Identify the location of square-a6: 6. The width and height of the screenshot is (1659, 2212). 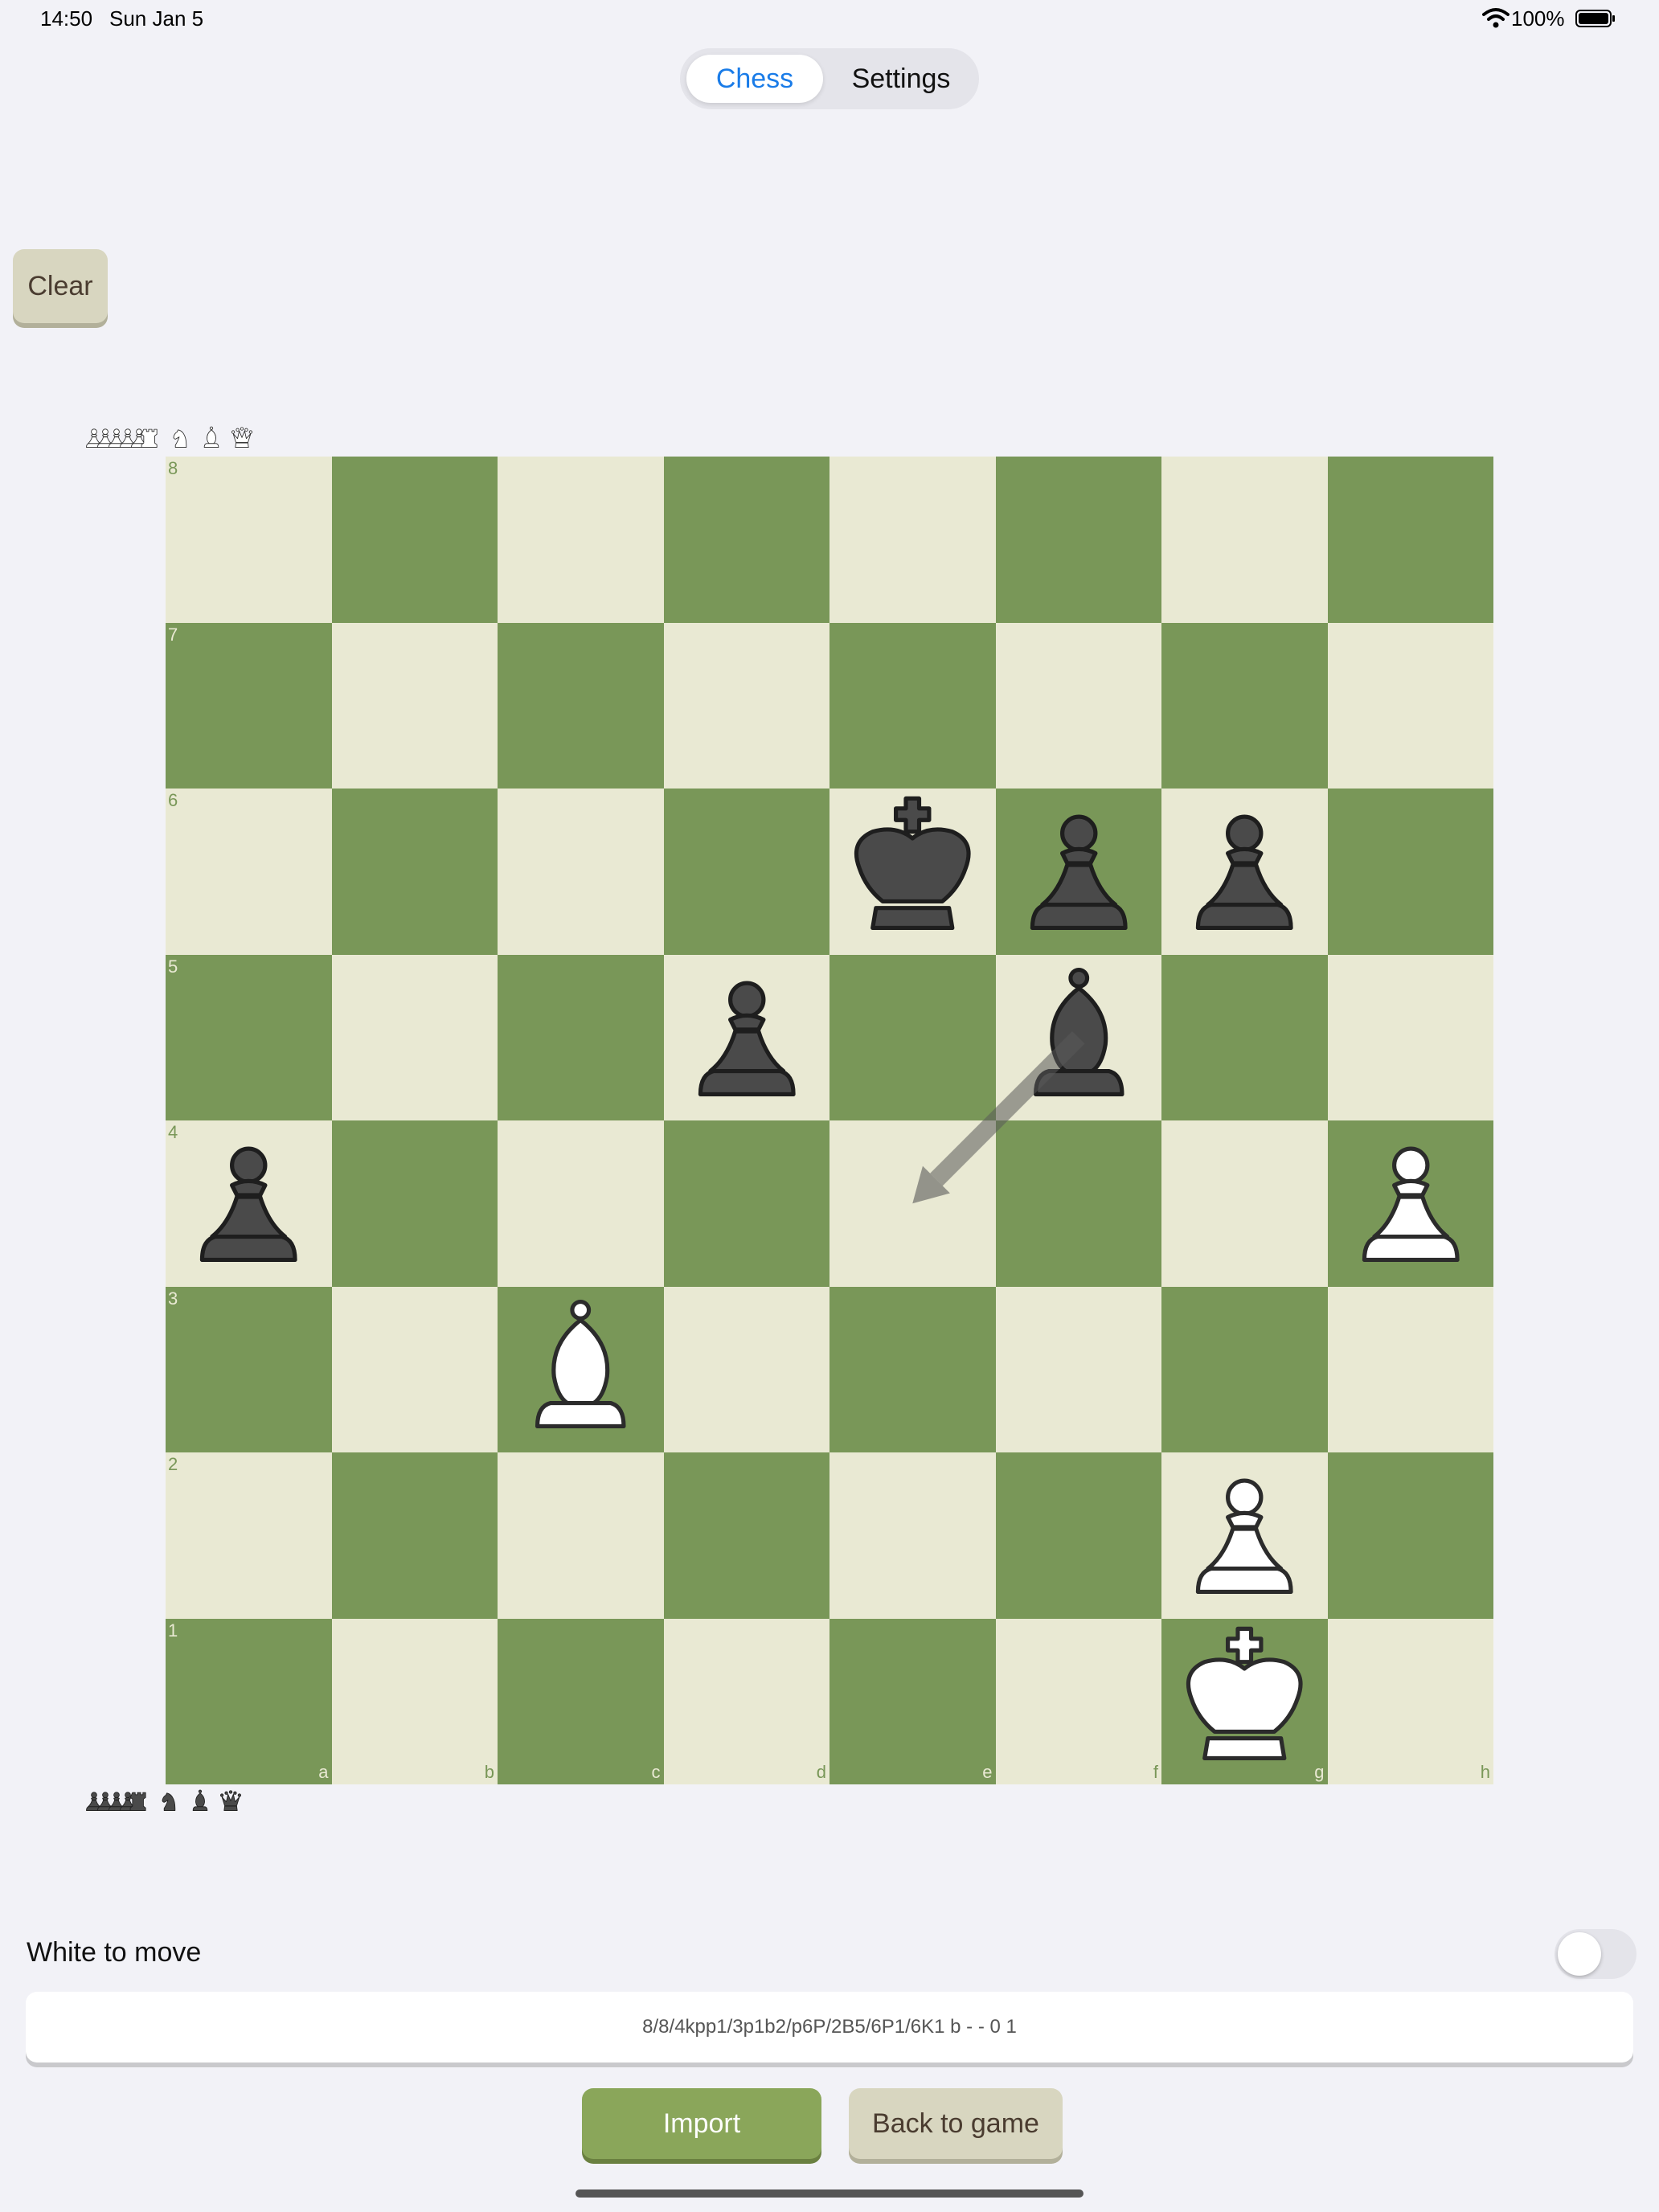
(249, 872).